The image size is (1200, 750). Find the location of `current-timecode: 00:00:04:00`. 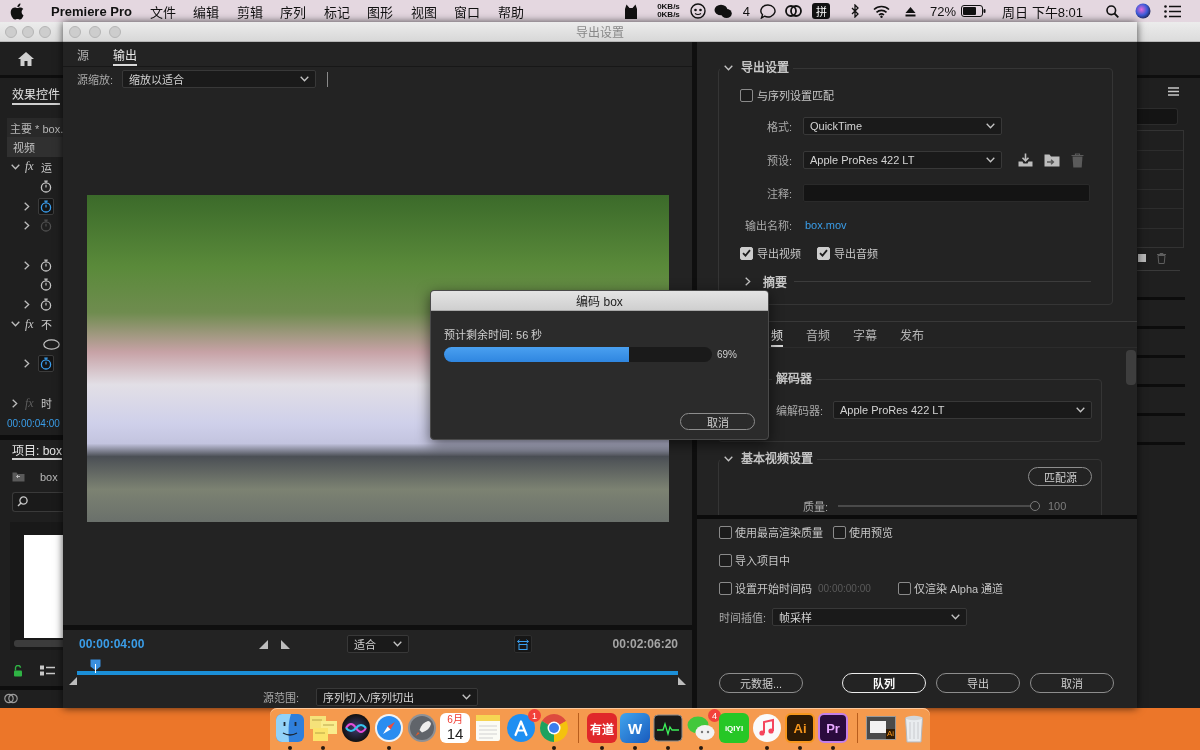

current-timecode: 00:00:04:00 is located at coordinates (169, 644).